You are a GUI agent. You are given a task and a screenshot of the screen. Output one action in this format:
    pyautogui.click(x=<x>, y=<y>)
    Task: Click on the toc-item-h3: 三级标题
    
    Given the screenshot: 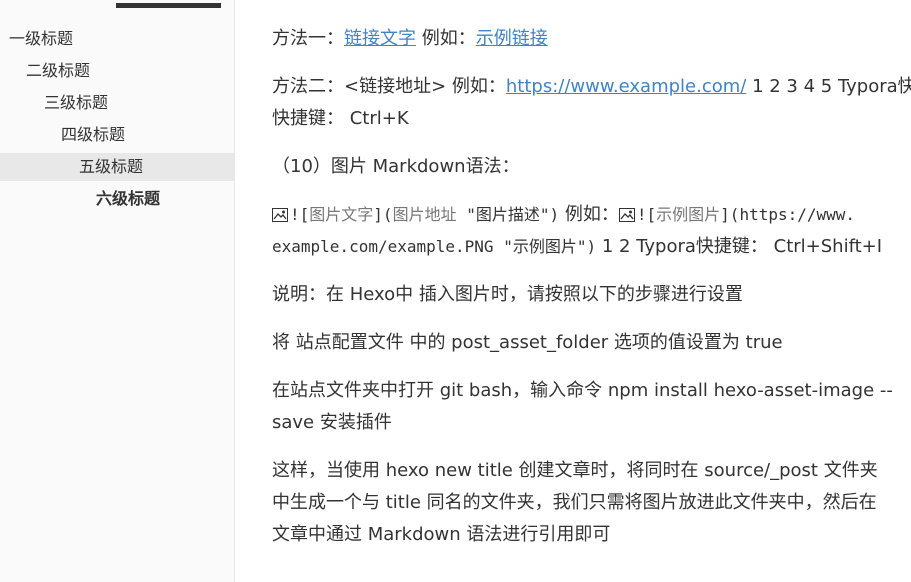 What is the action you would take?
    pyautogui.click(x=117, y=103)
    